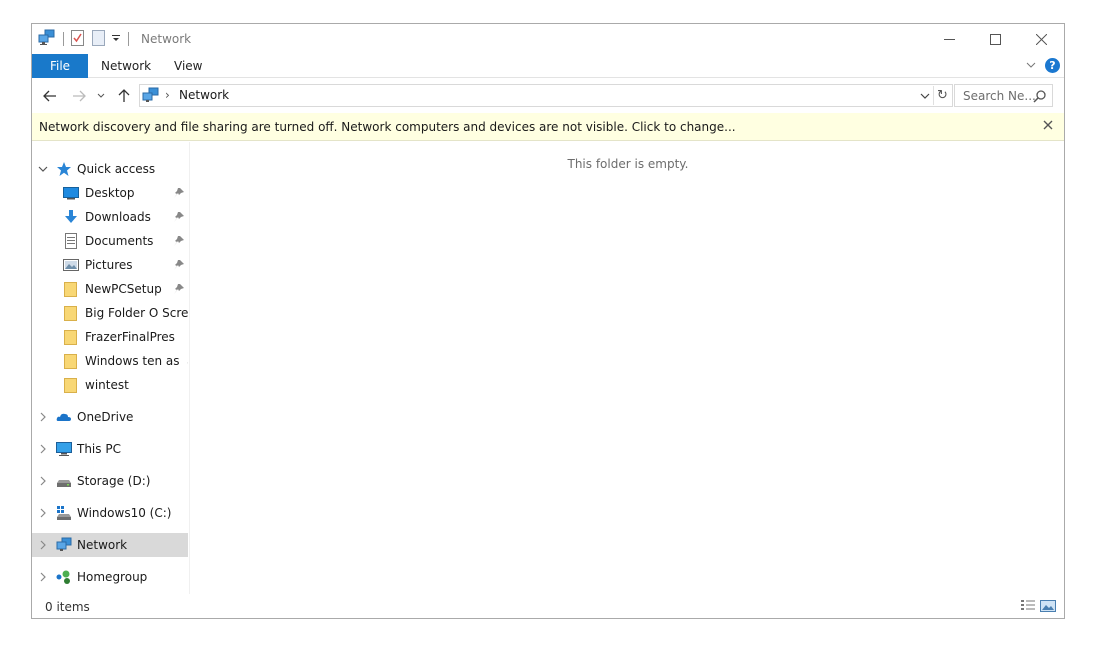  What do you see at coordinates (60, 66) in the screenshot?
I see `tab-file: File` at bounding box center [60, 66].